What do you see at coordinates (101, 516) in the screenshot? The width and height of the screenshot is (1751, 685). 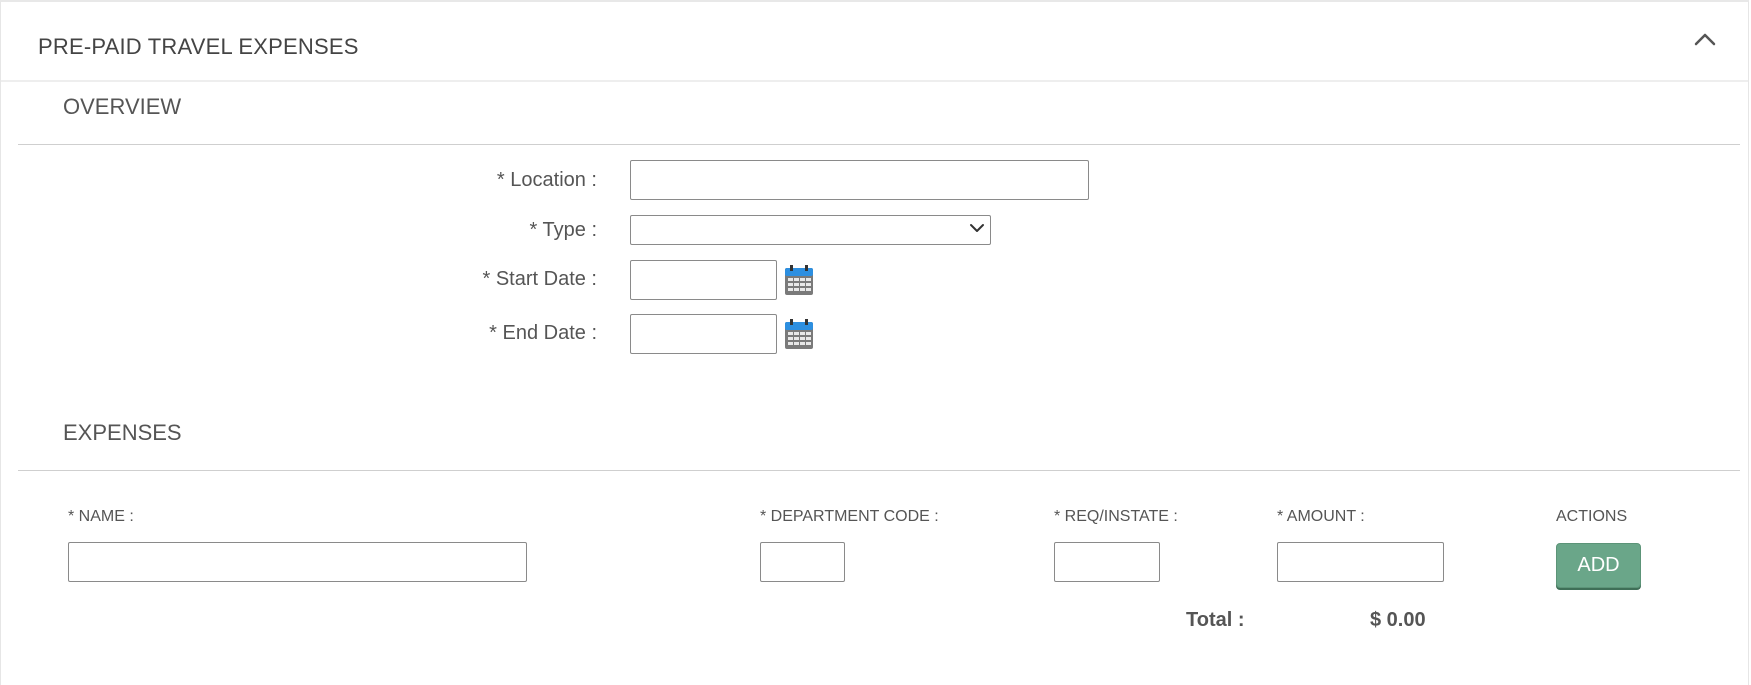 I see `name-column-header: * NAME :` at bounding box center [101, 516].